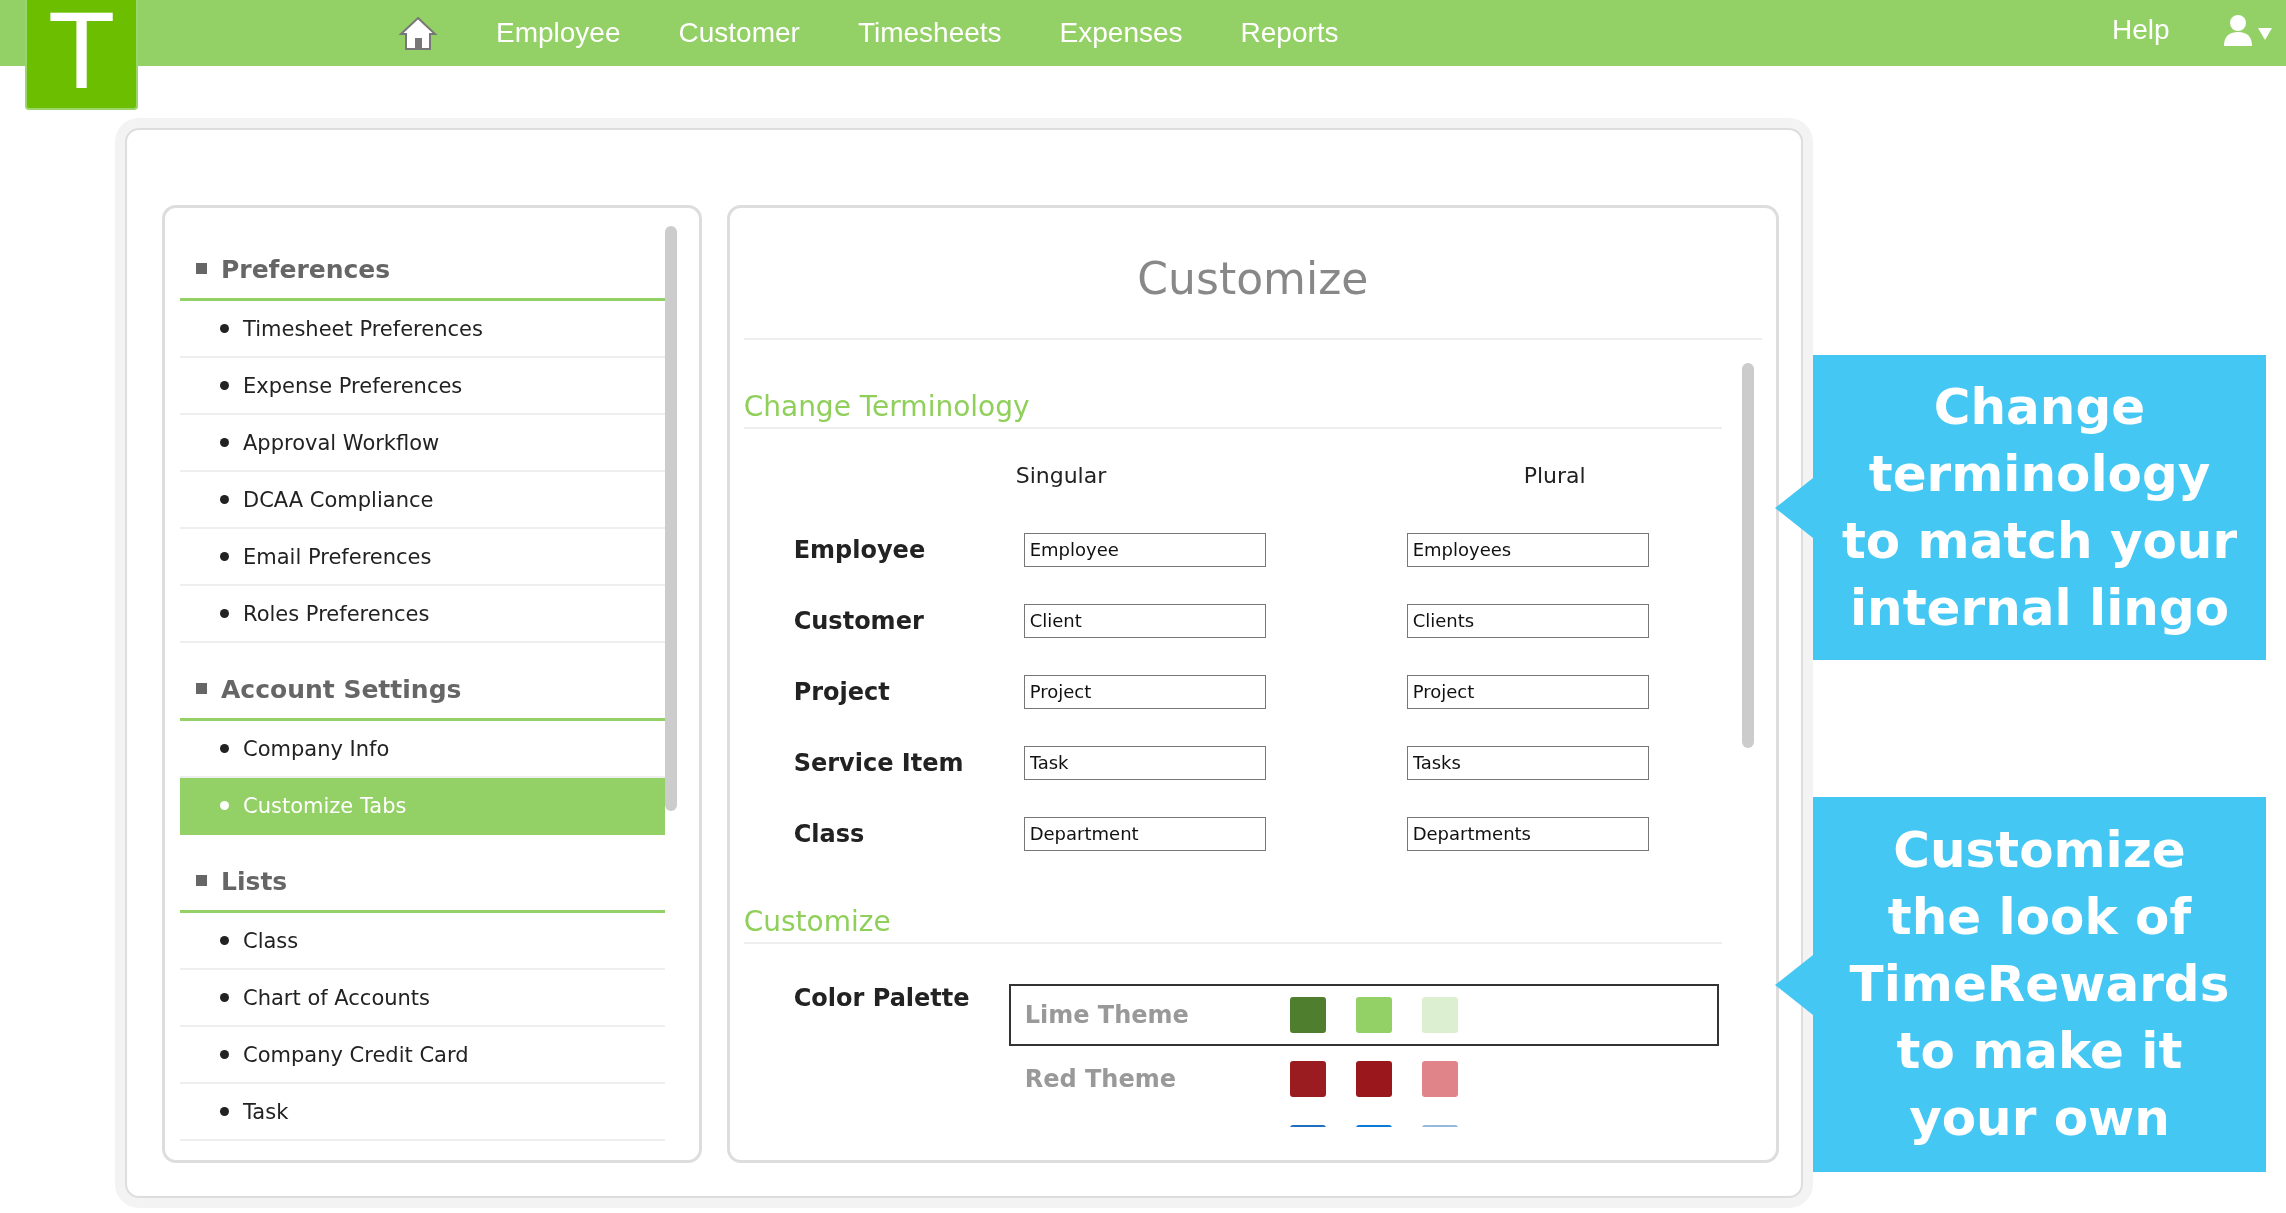 Image resolution: width=2286 pixels, height=1213 pixels. What do you see at coordinates (1144, 833) in the screenshot?
I see `singular-field: Department` at bounding box center [1144, 833].